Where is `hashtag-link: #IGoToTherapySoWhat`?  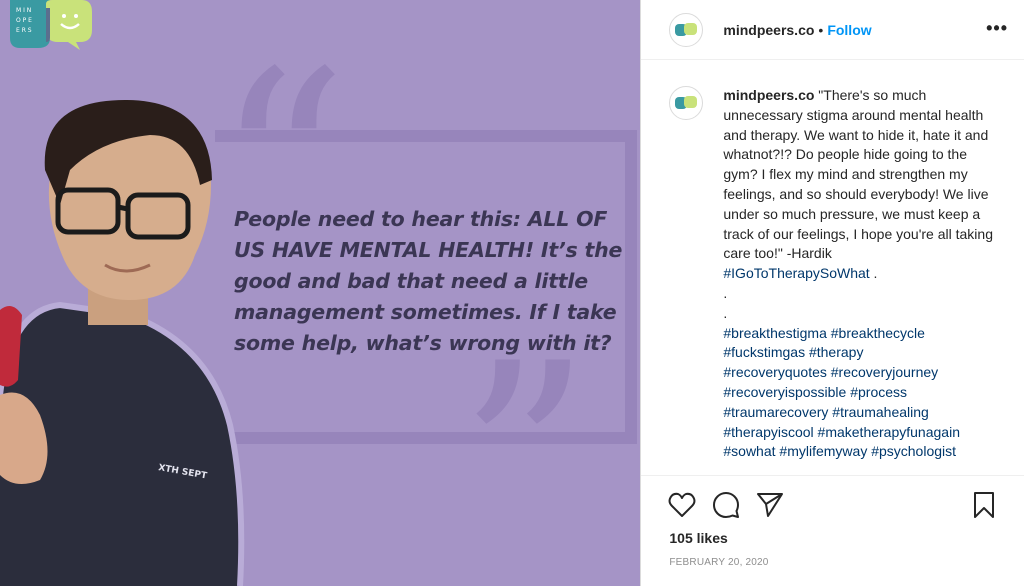
hashtag-link: #IGoToTherapySoWhat is located at coordinates (796, 273).